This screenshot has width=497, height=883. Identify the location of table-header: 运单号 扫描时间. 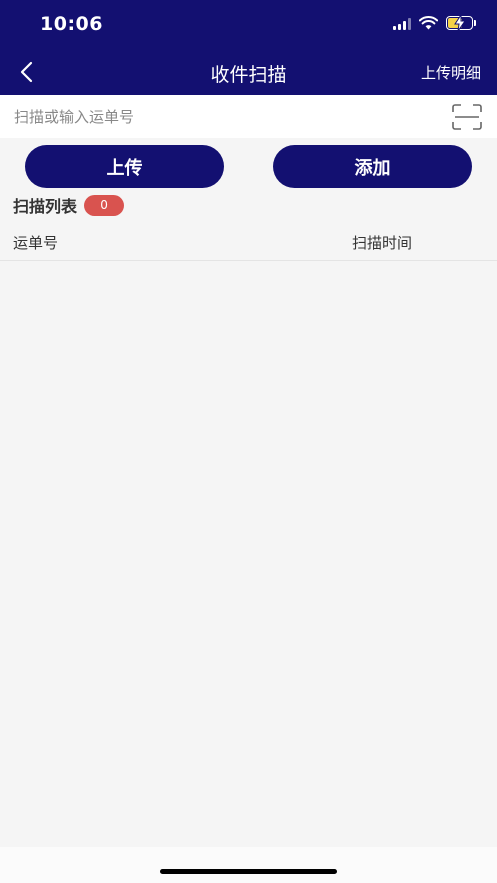
(248, 241).